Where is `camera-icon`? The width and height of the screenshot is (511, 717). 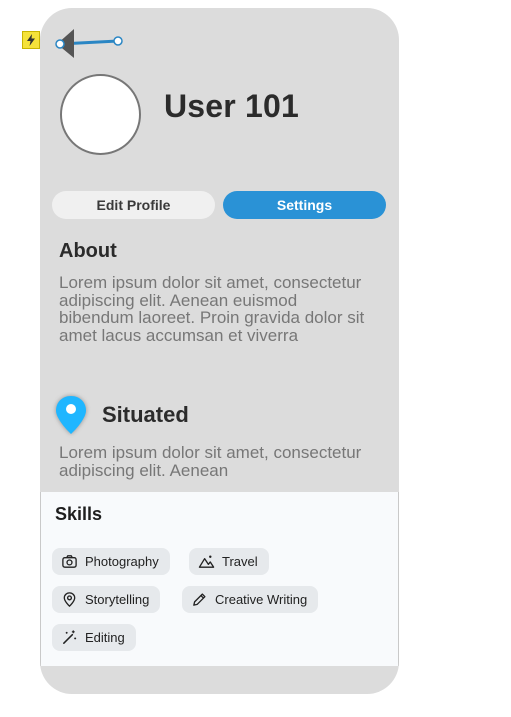 camera-icon is located at coordinates (69, 561).